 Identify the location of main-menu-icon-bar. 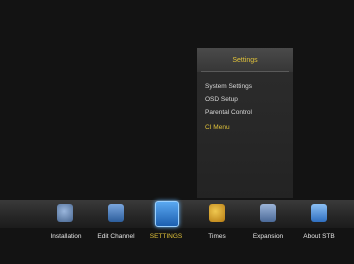
(177, 214).